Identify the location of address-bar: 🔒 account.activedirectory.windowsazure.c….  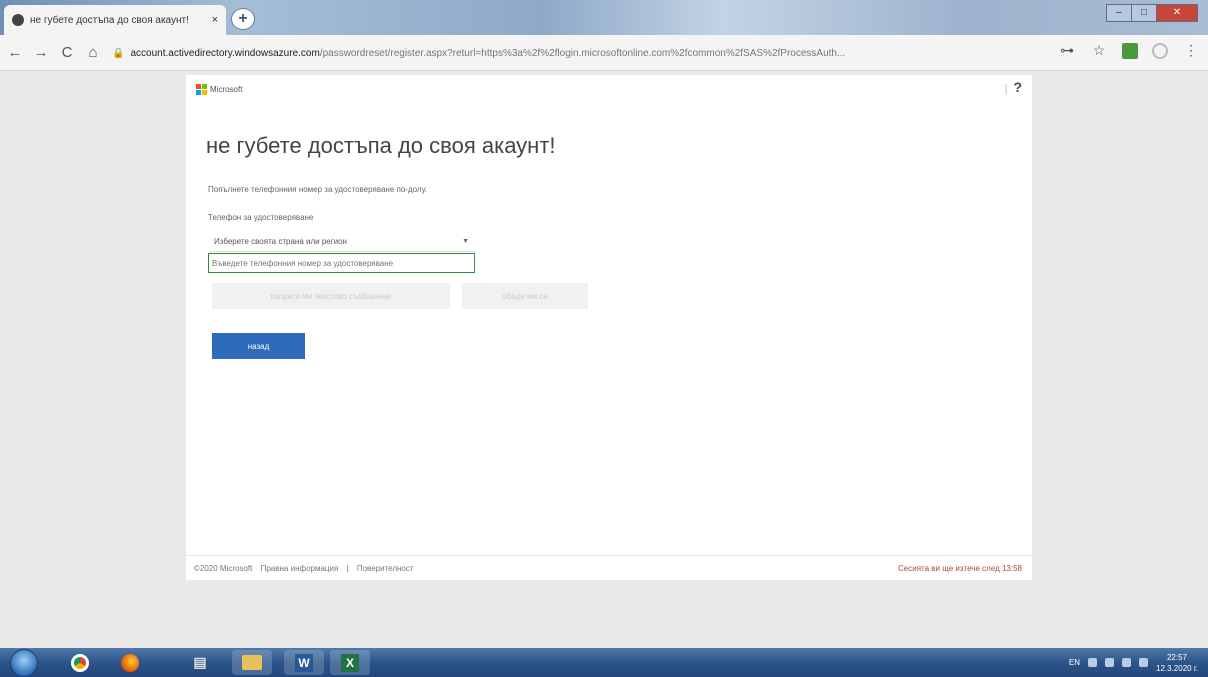
(586, 53).